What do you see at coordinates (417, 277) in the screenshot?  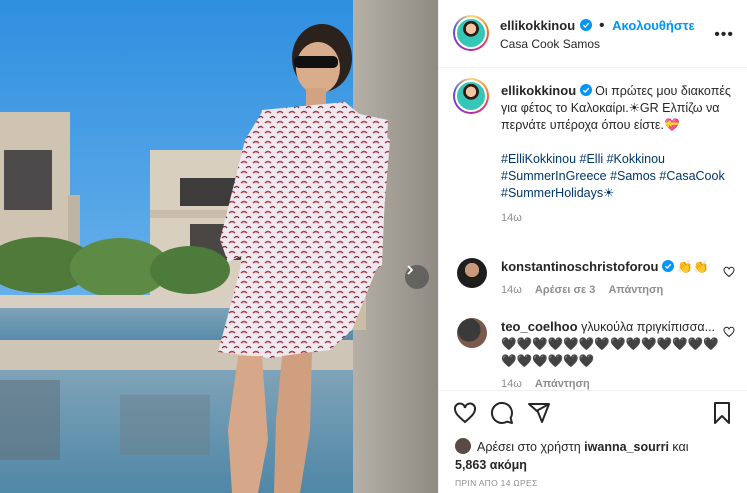 I see `next-photo-button` at bounding box center [417, 277].